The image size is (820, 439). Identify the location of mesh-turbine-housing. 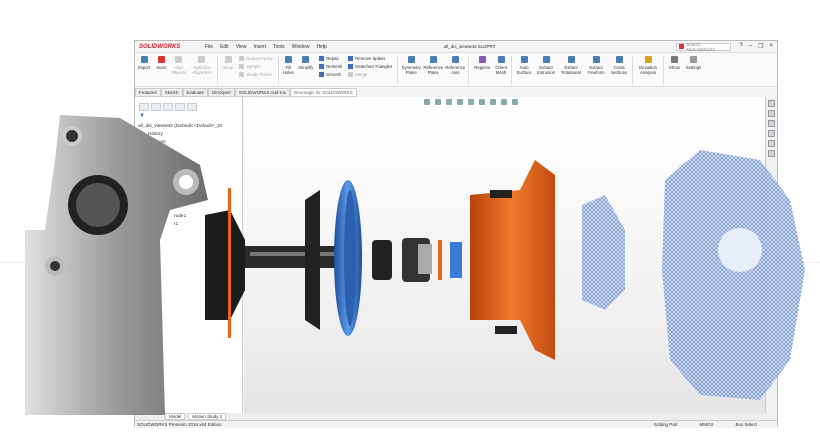
(733, 275).